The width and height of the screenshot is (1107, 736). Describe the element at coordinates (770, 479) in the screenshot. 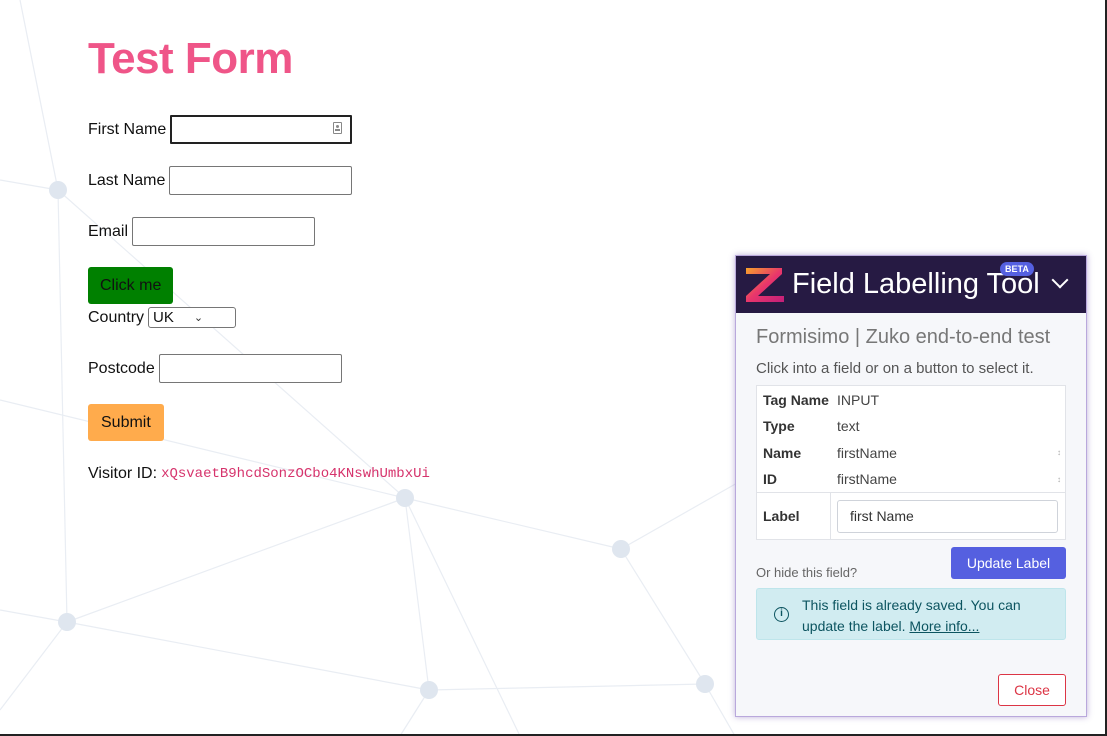

I see `field-info-key: ID` at that location.